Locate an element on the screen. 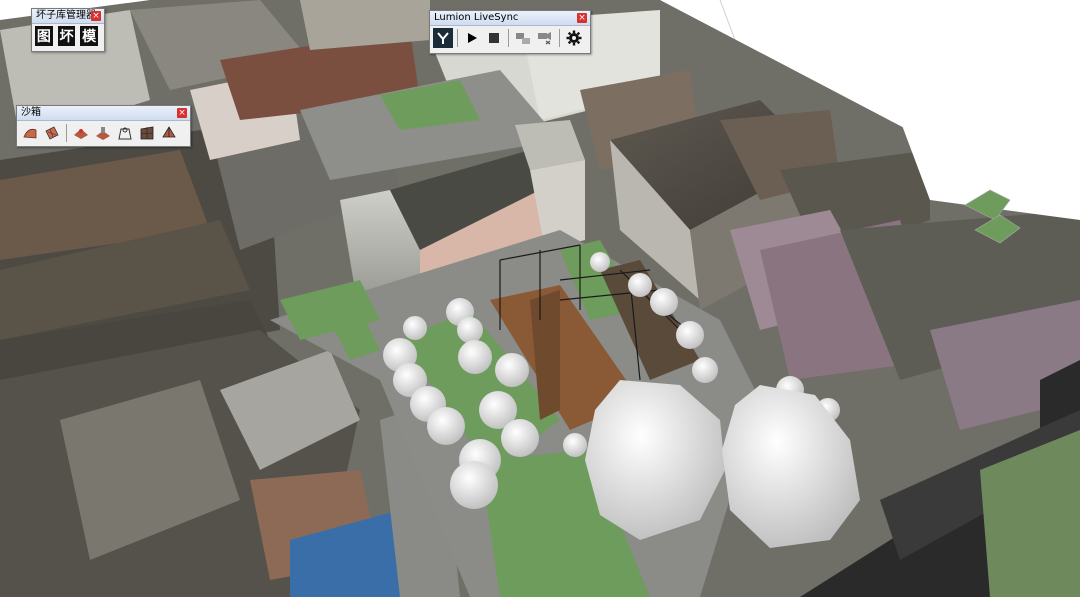 Image resolution: width=1080 pixels, height=597 pixels. sync-camera-icon is located at coordinates (523, 38).